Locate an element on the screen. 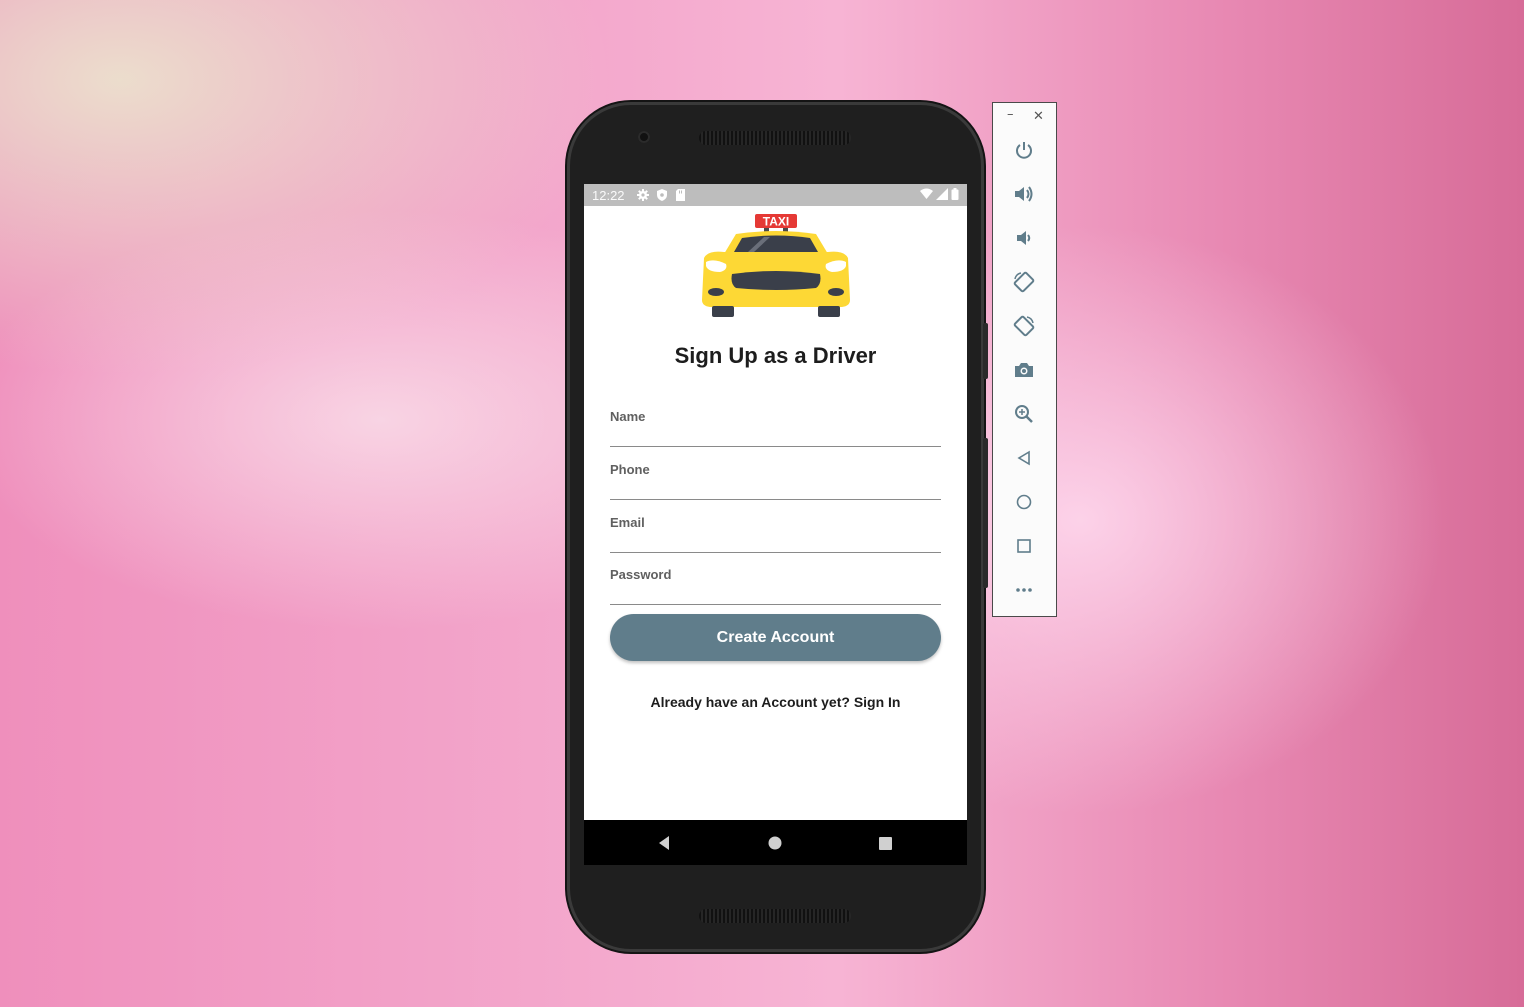 Image resolution: width=1524 pixels, height=1007 pixels. zoom-button is located at coordinates (1024, 414).